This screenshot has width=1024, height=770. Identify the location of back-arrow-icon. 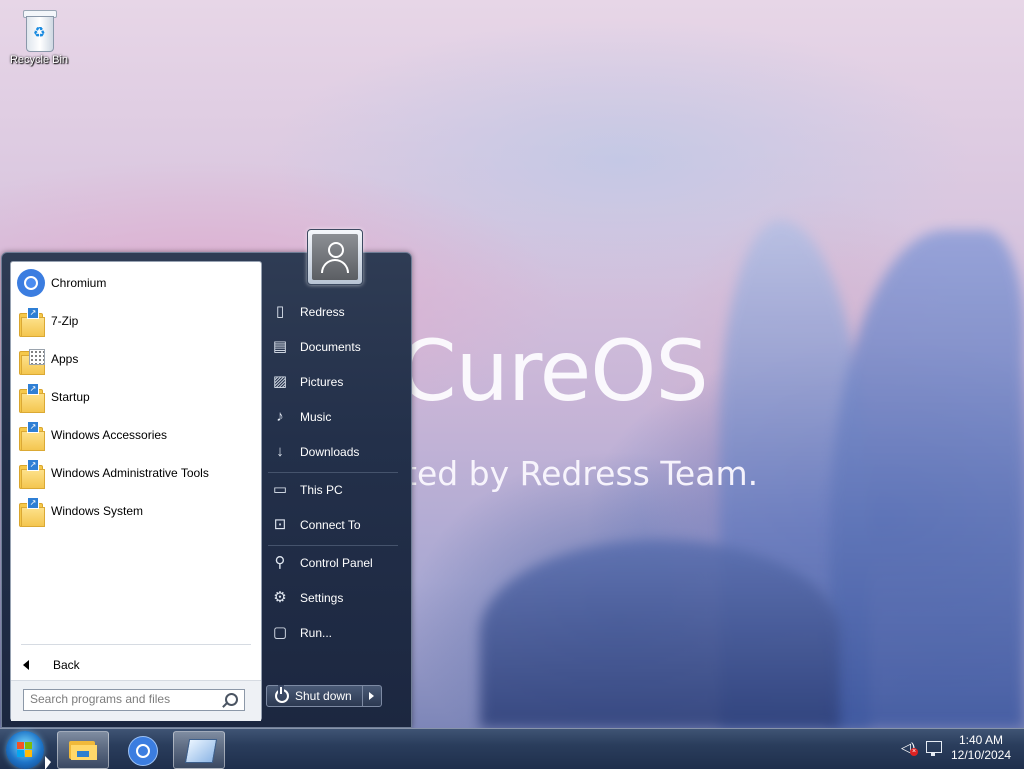
(26, 665).